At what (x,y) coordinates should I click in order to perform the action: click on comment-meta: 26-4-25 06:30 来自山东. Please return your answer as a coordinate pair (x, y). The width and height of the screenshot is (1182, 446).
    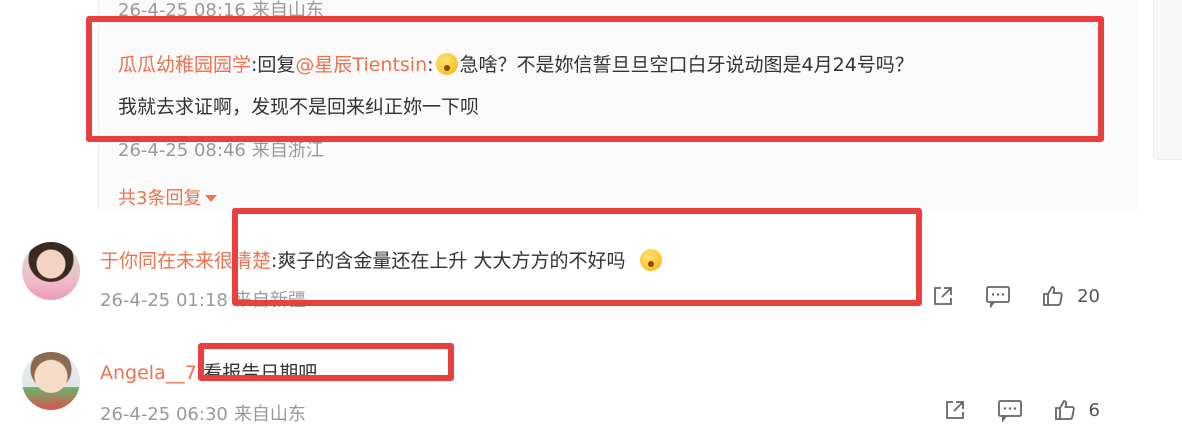
    Looking at the image, I should click on (203, 413).